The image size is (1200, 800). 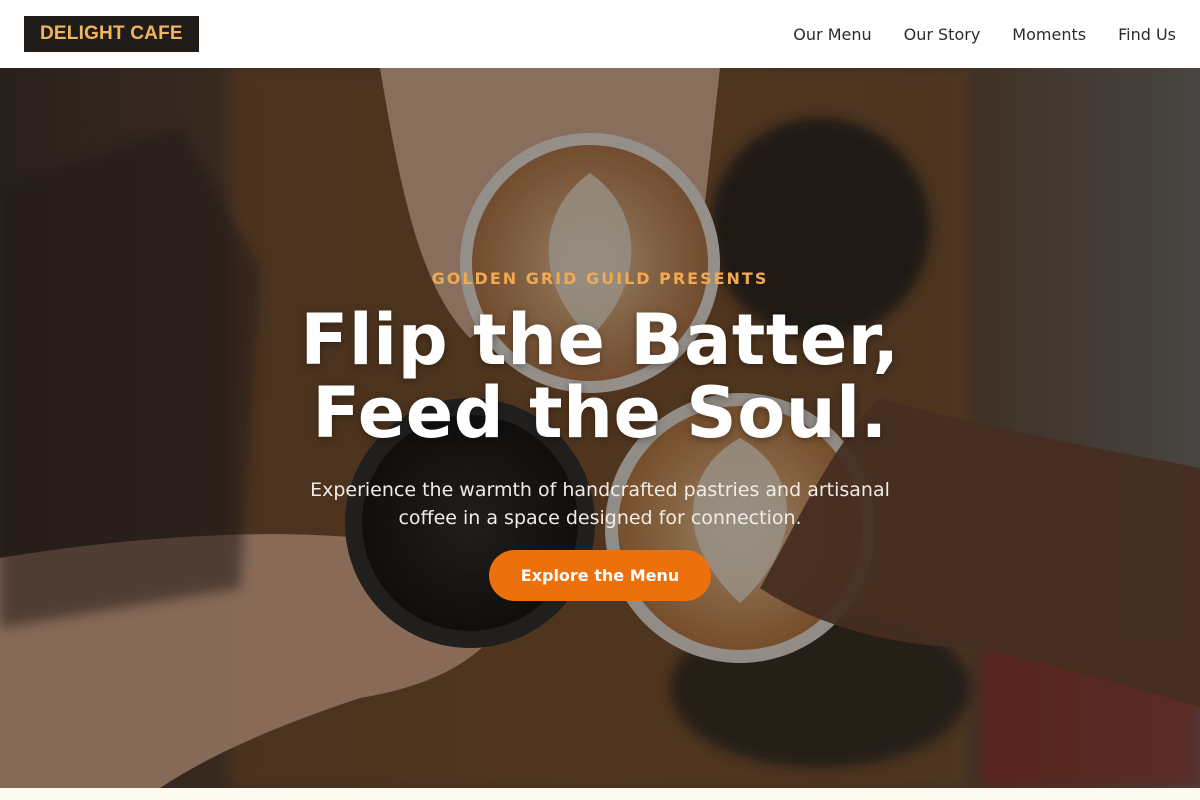 What do you see at coordinates (942, 34) in the screenshot?
I see `nav-link-our-story: Our Story` at bounding box center [942, 34].